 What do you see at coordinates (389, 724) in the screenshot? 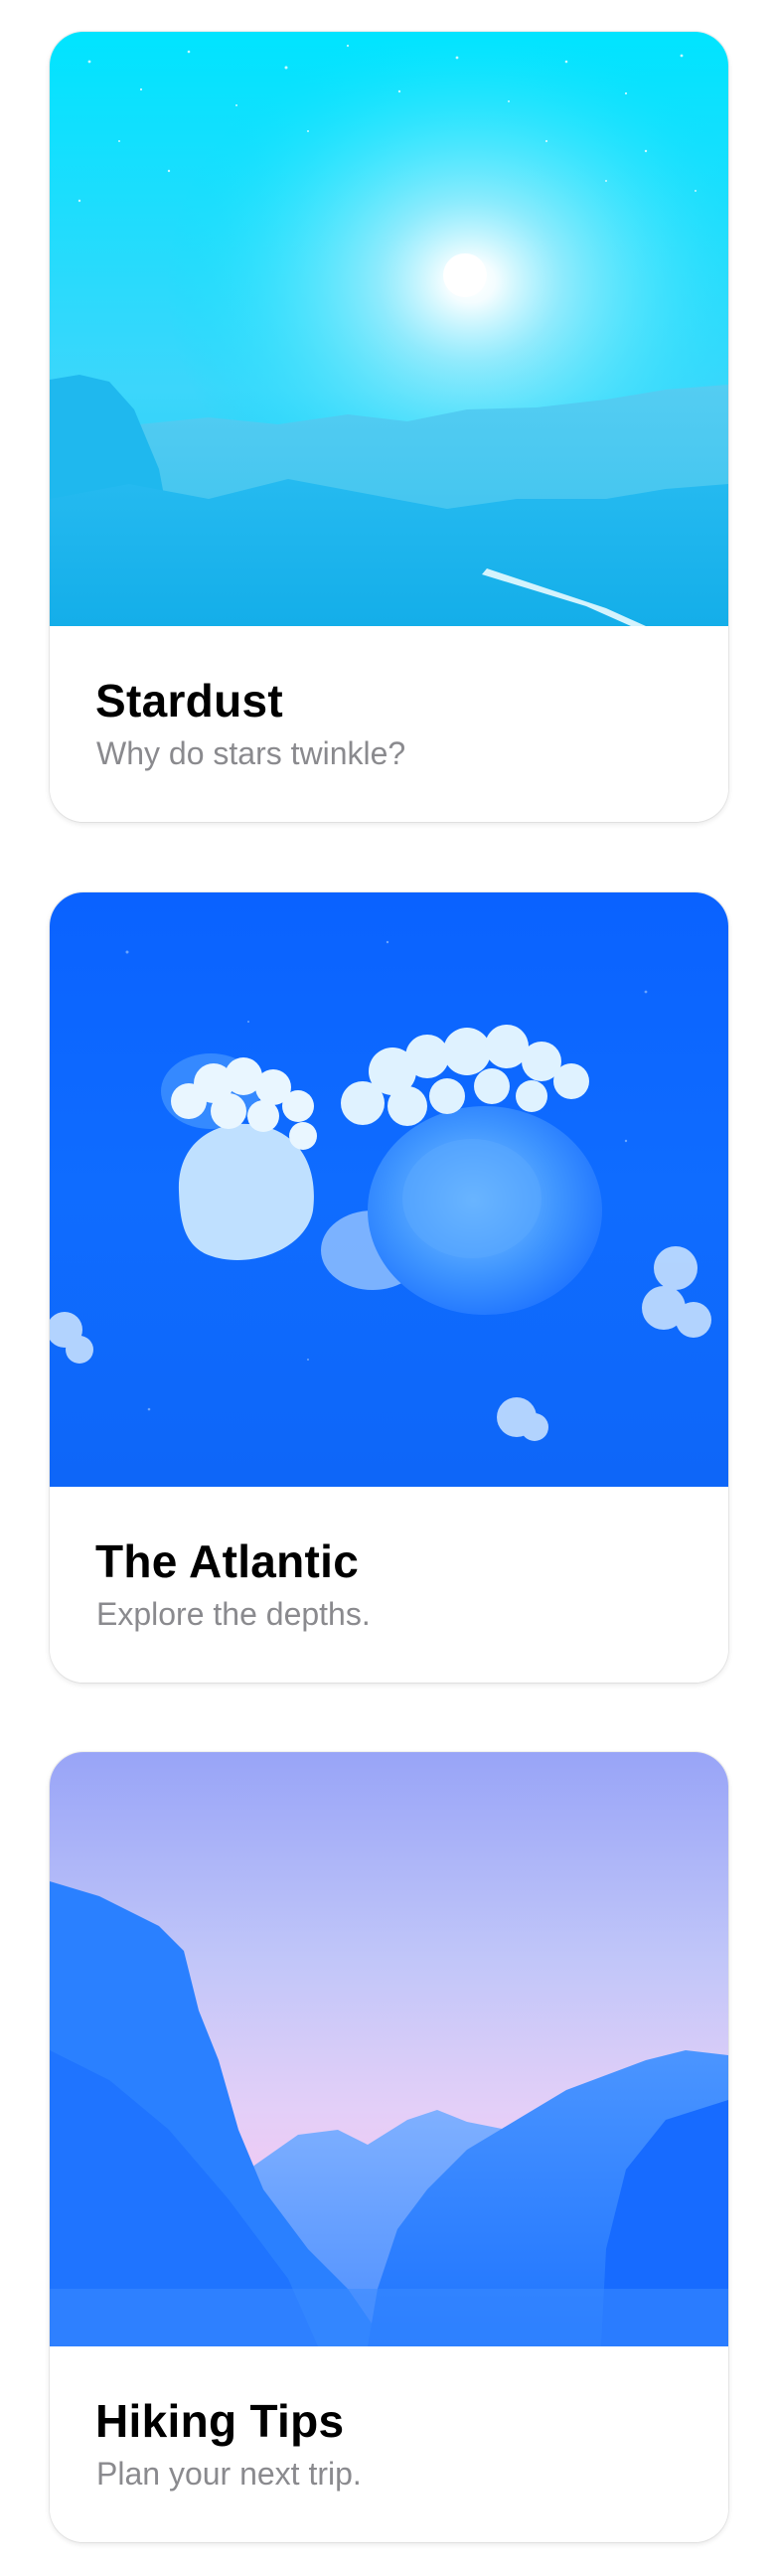
I see `card-text-area: Stardust Why do stars twinkle?` at bounding box center [389, 724].